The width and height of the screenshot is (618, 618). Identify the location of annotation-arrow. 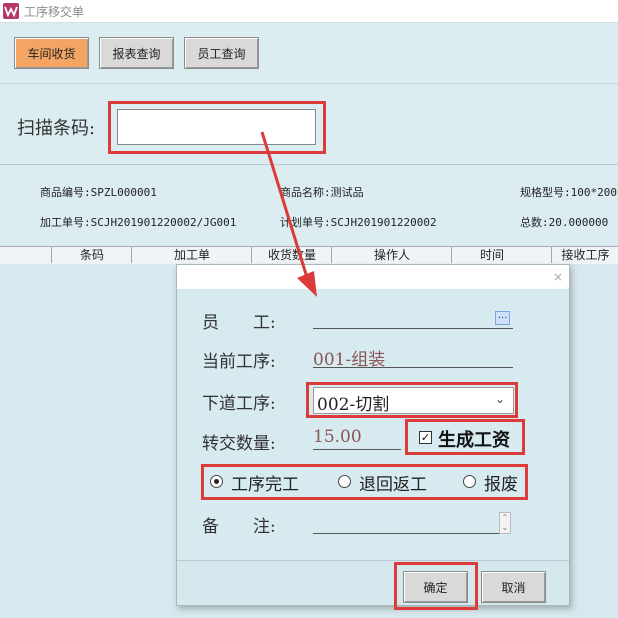
(288, 214).